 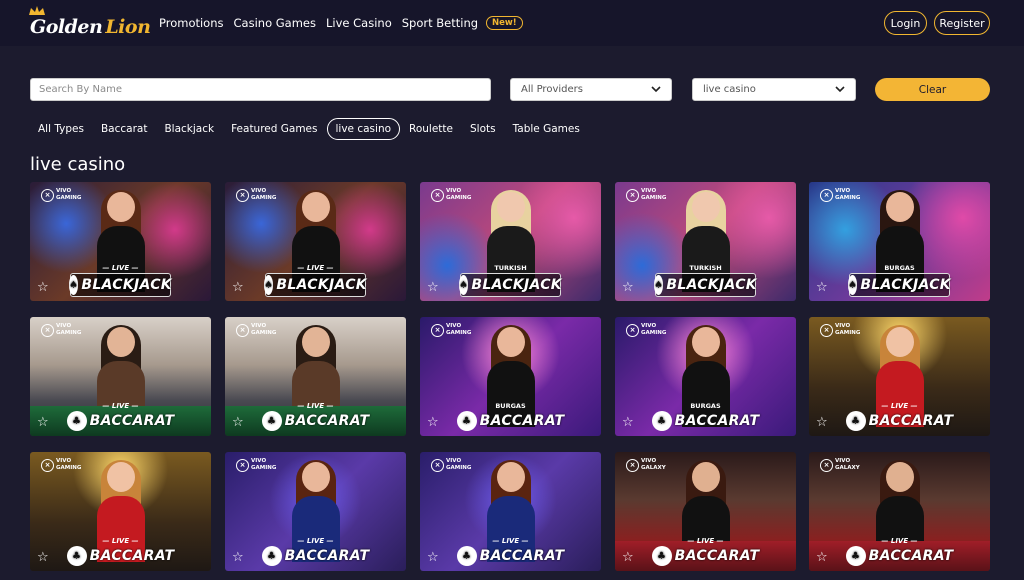 What do you see at coordinates (932, 89) in the screenshot?
I see `clear-button: Clear` at bounding box center [932, 89].